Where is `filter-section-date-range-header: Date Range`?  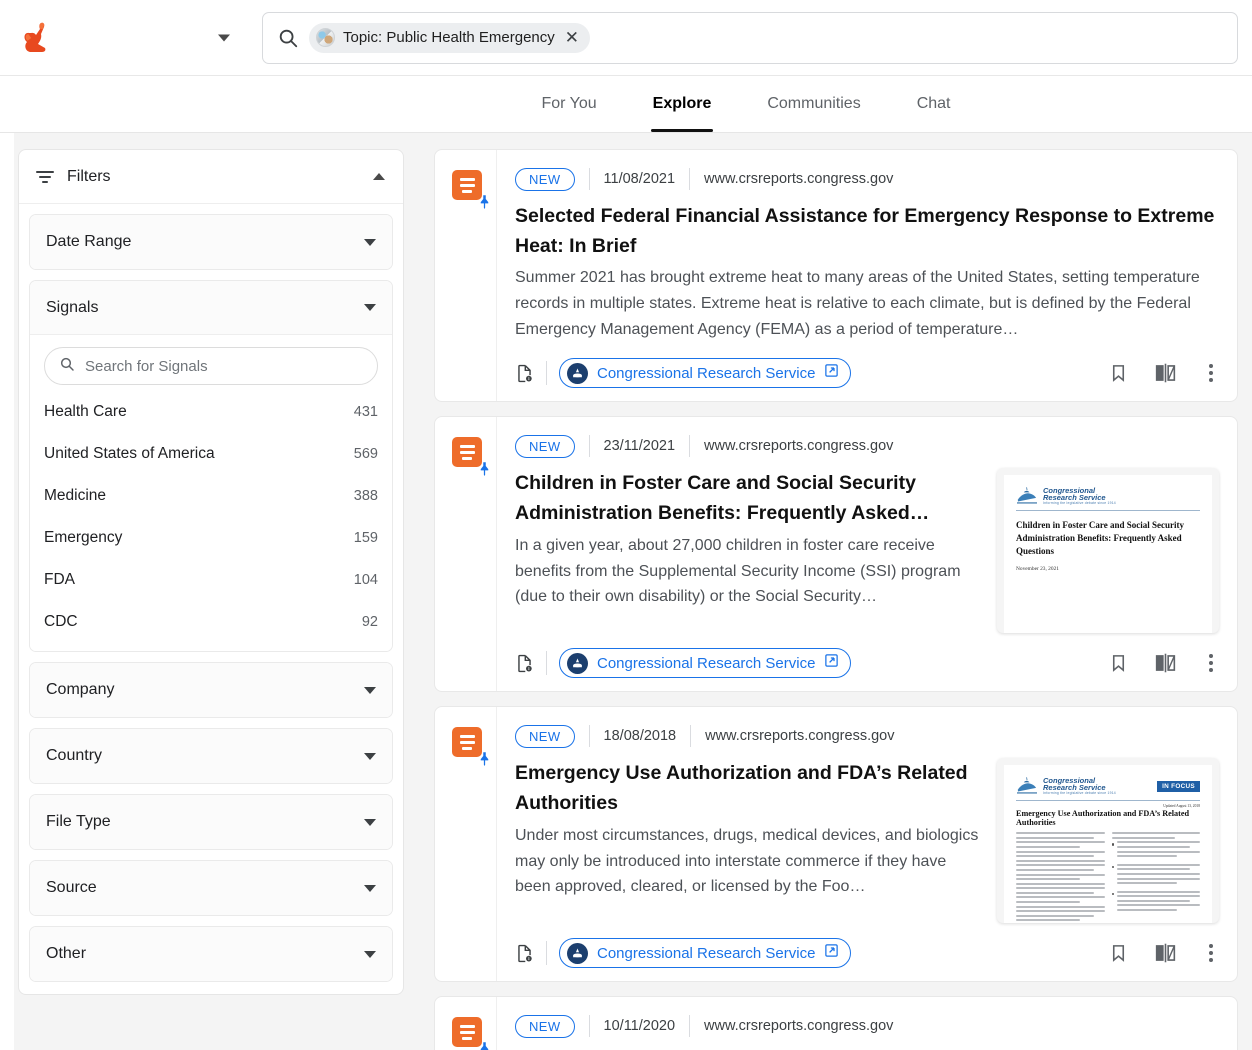
filter-section-date-range-header: Date Range is located at coordinates (211, 242).